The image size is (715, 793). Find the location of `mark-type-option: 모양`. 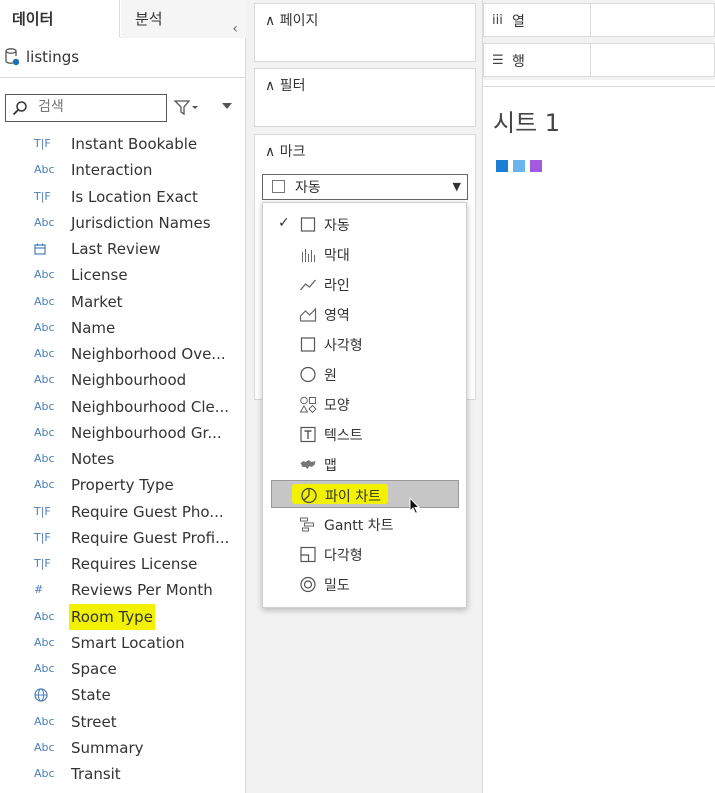

mark-type-option: 모양 is located at coordinates (365, 404).